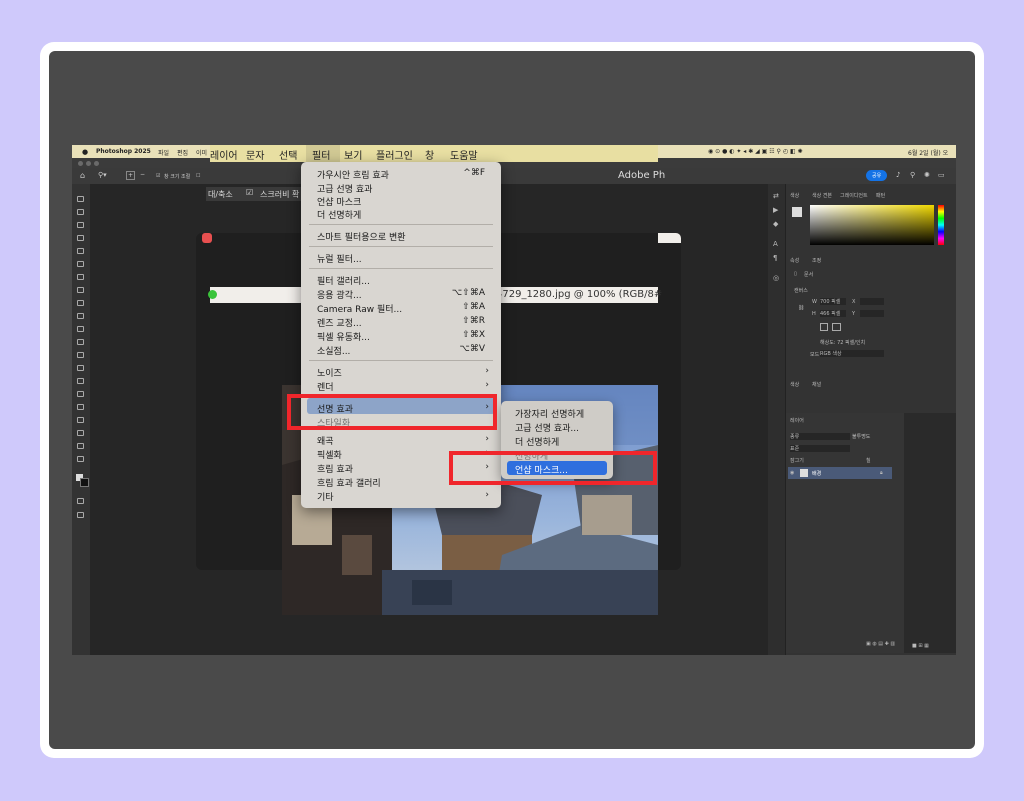  I want to click on layer-filter-select: 종류, so click(820, 436).